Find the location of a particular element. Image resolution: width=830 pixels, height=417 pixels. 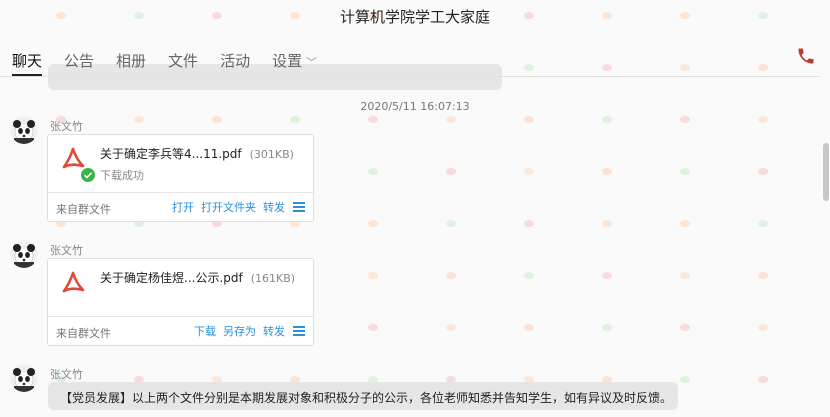

file-name: 关于确定杨佳煜...公示.pdf (161KB) is located at coordinates (197, 277).